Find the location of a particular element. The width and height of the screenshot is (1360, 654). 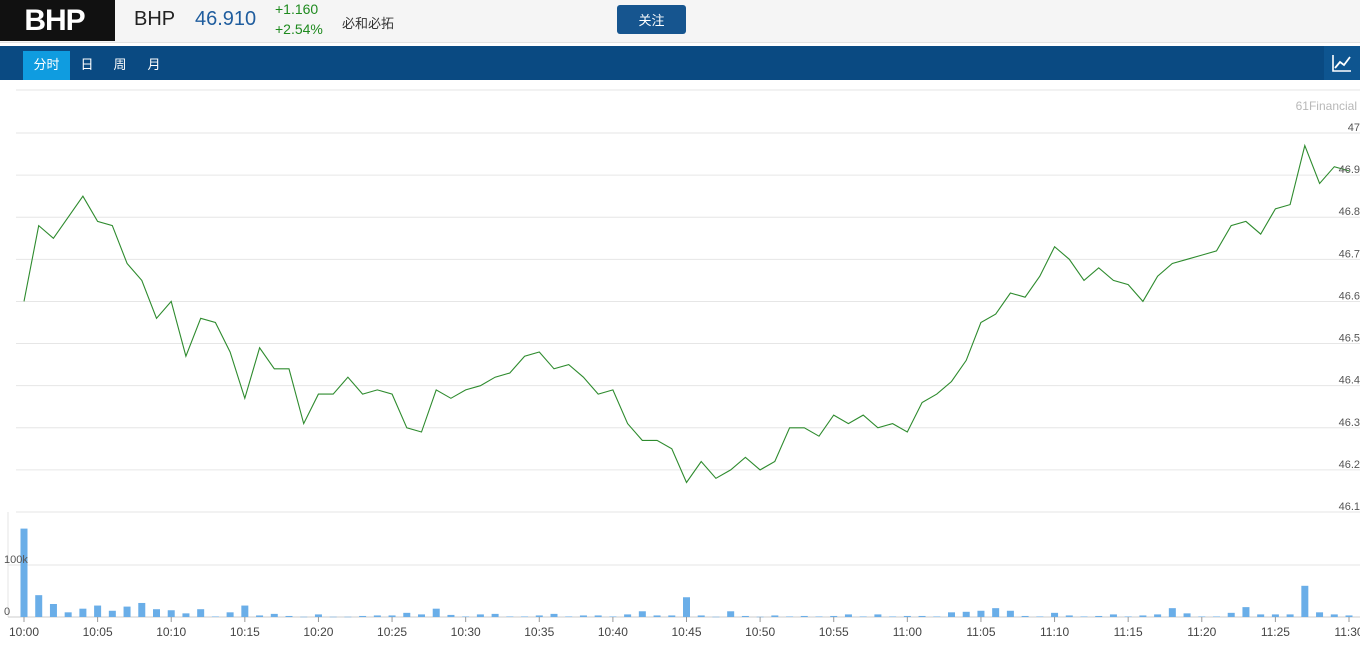

y-tick-label: 46.7 is located at coordinates (1349, 254).